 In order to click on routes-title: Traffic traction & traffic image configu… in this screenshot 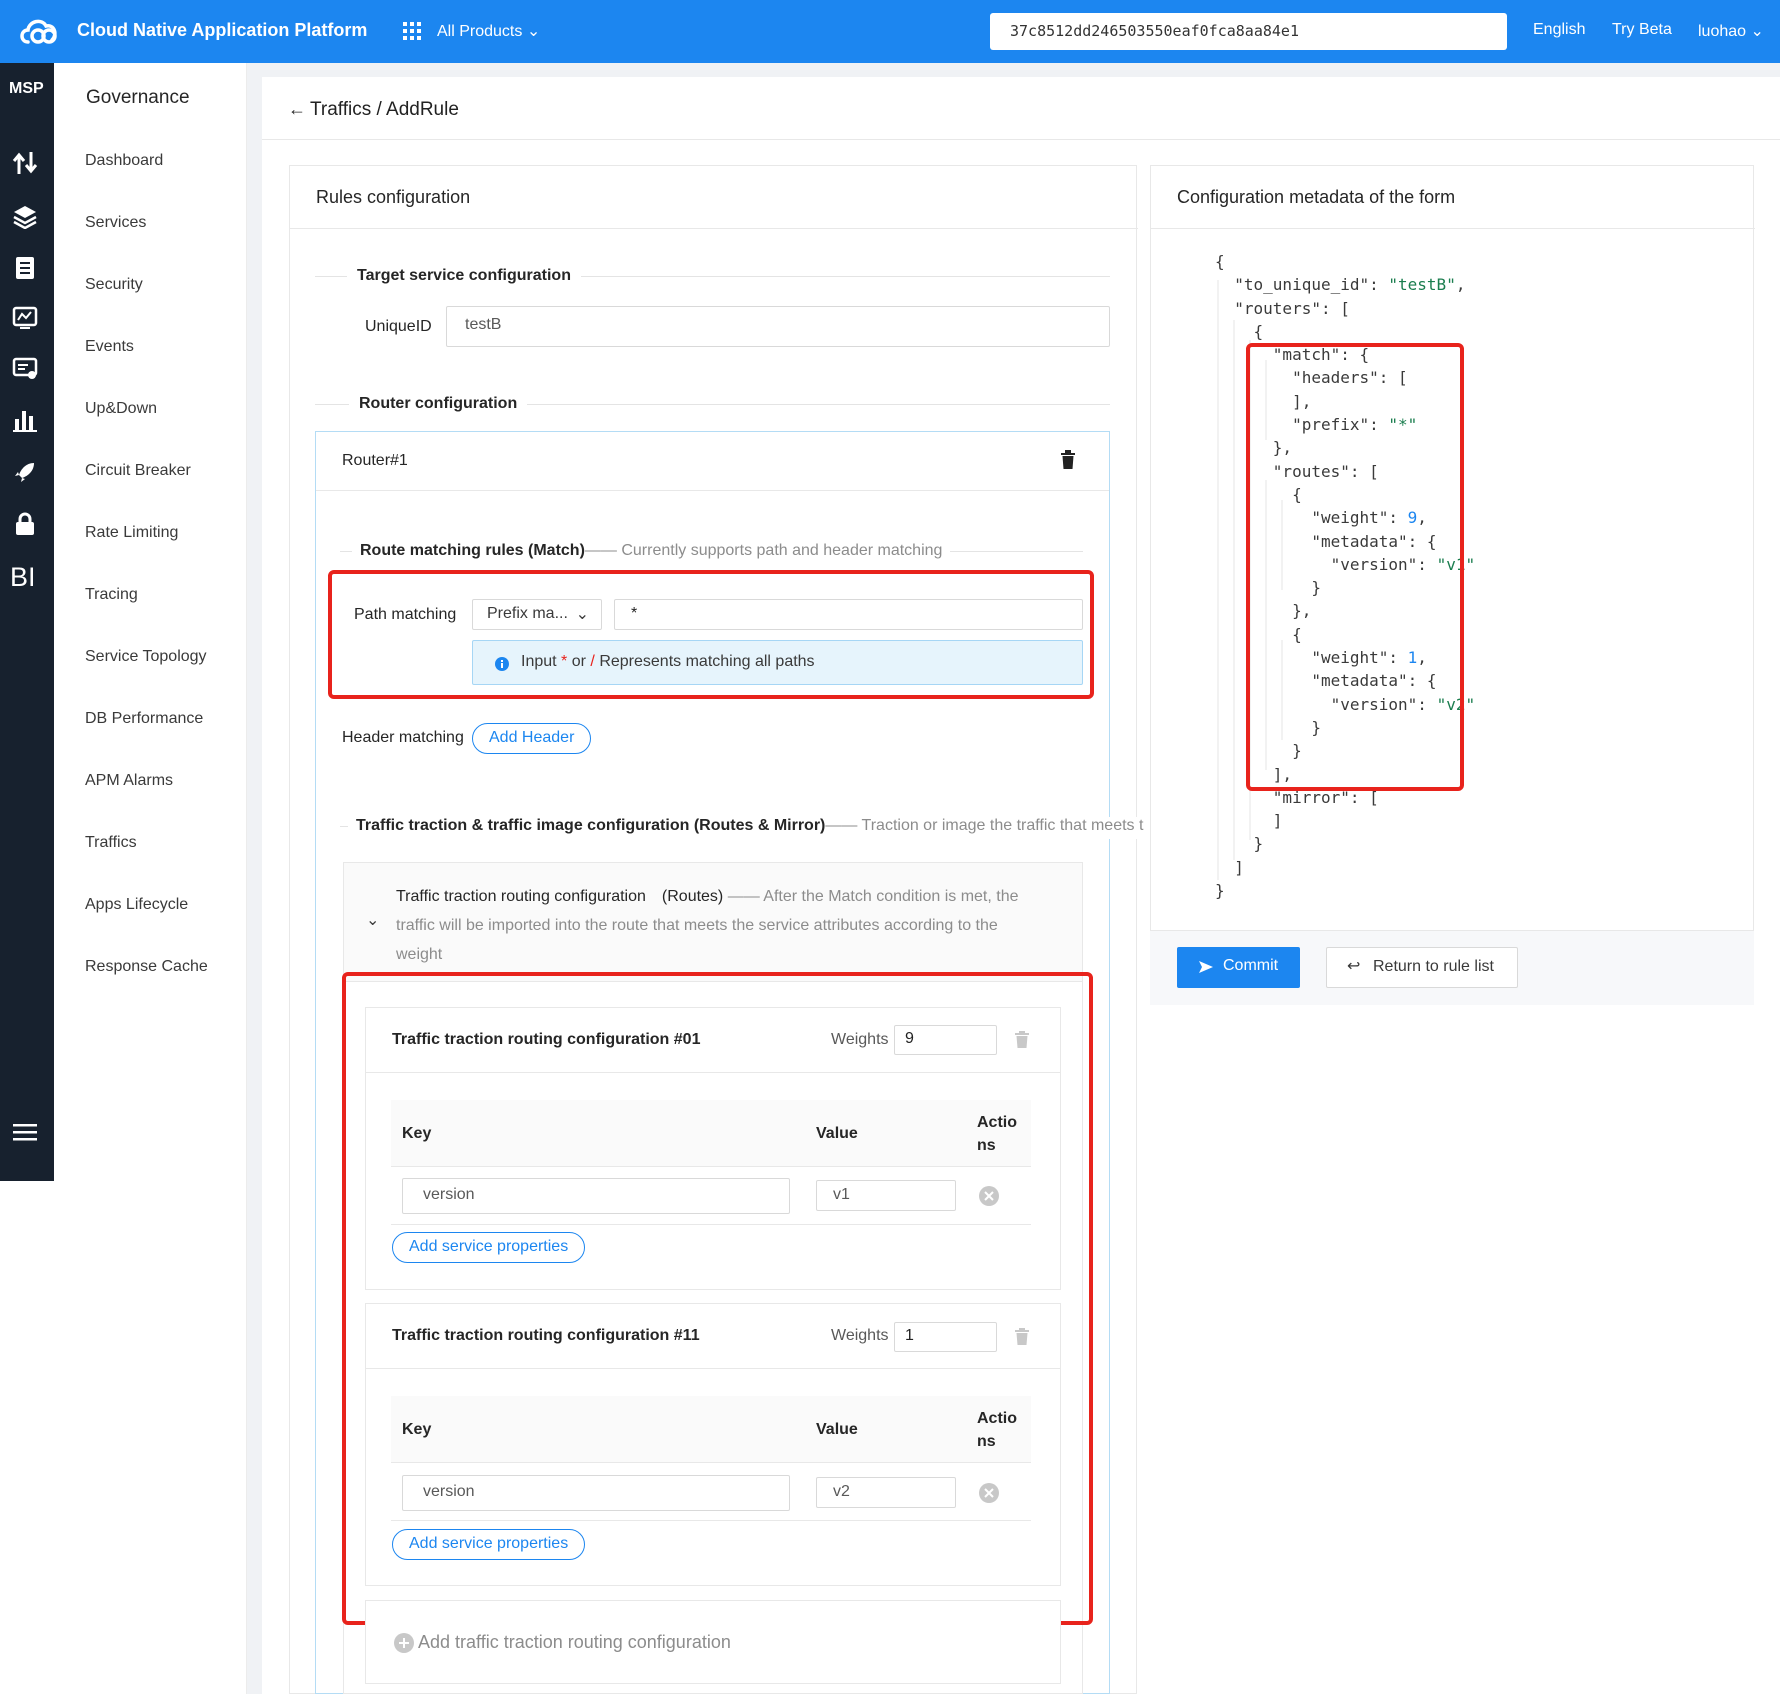, I will do `click(591, 825)`.